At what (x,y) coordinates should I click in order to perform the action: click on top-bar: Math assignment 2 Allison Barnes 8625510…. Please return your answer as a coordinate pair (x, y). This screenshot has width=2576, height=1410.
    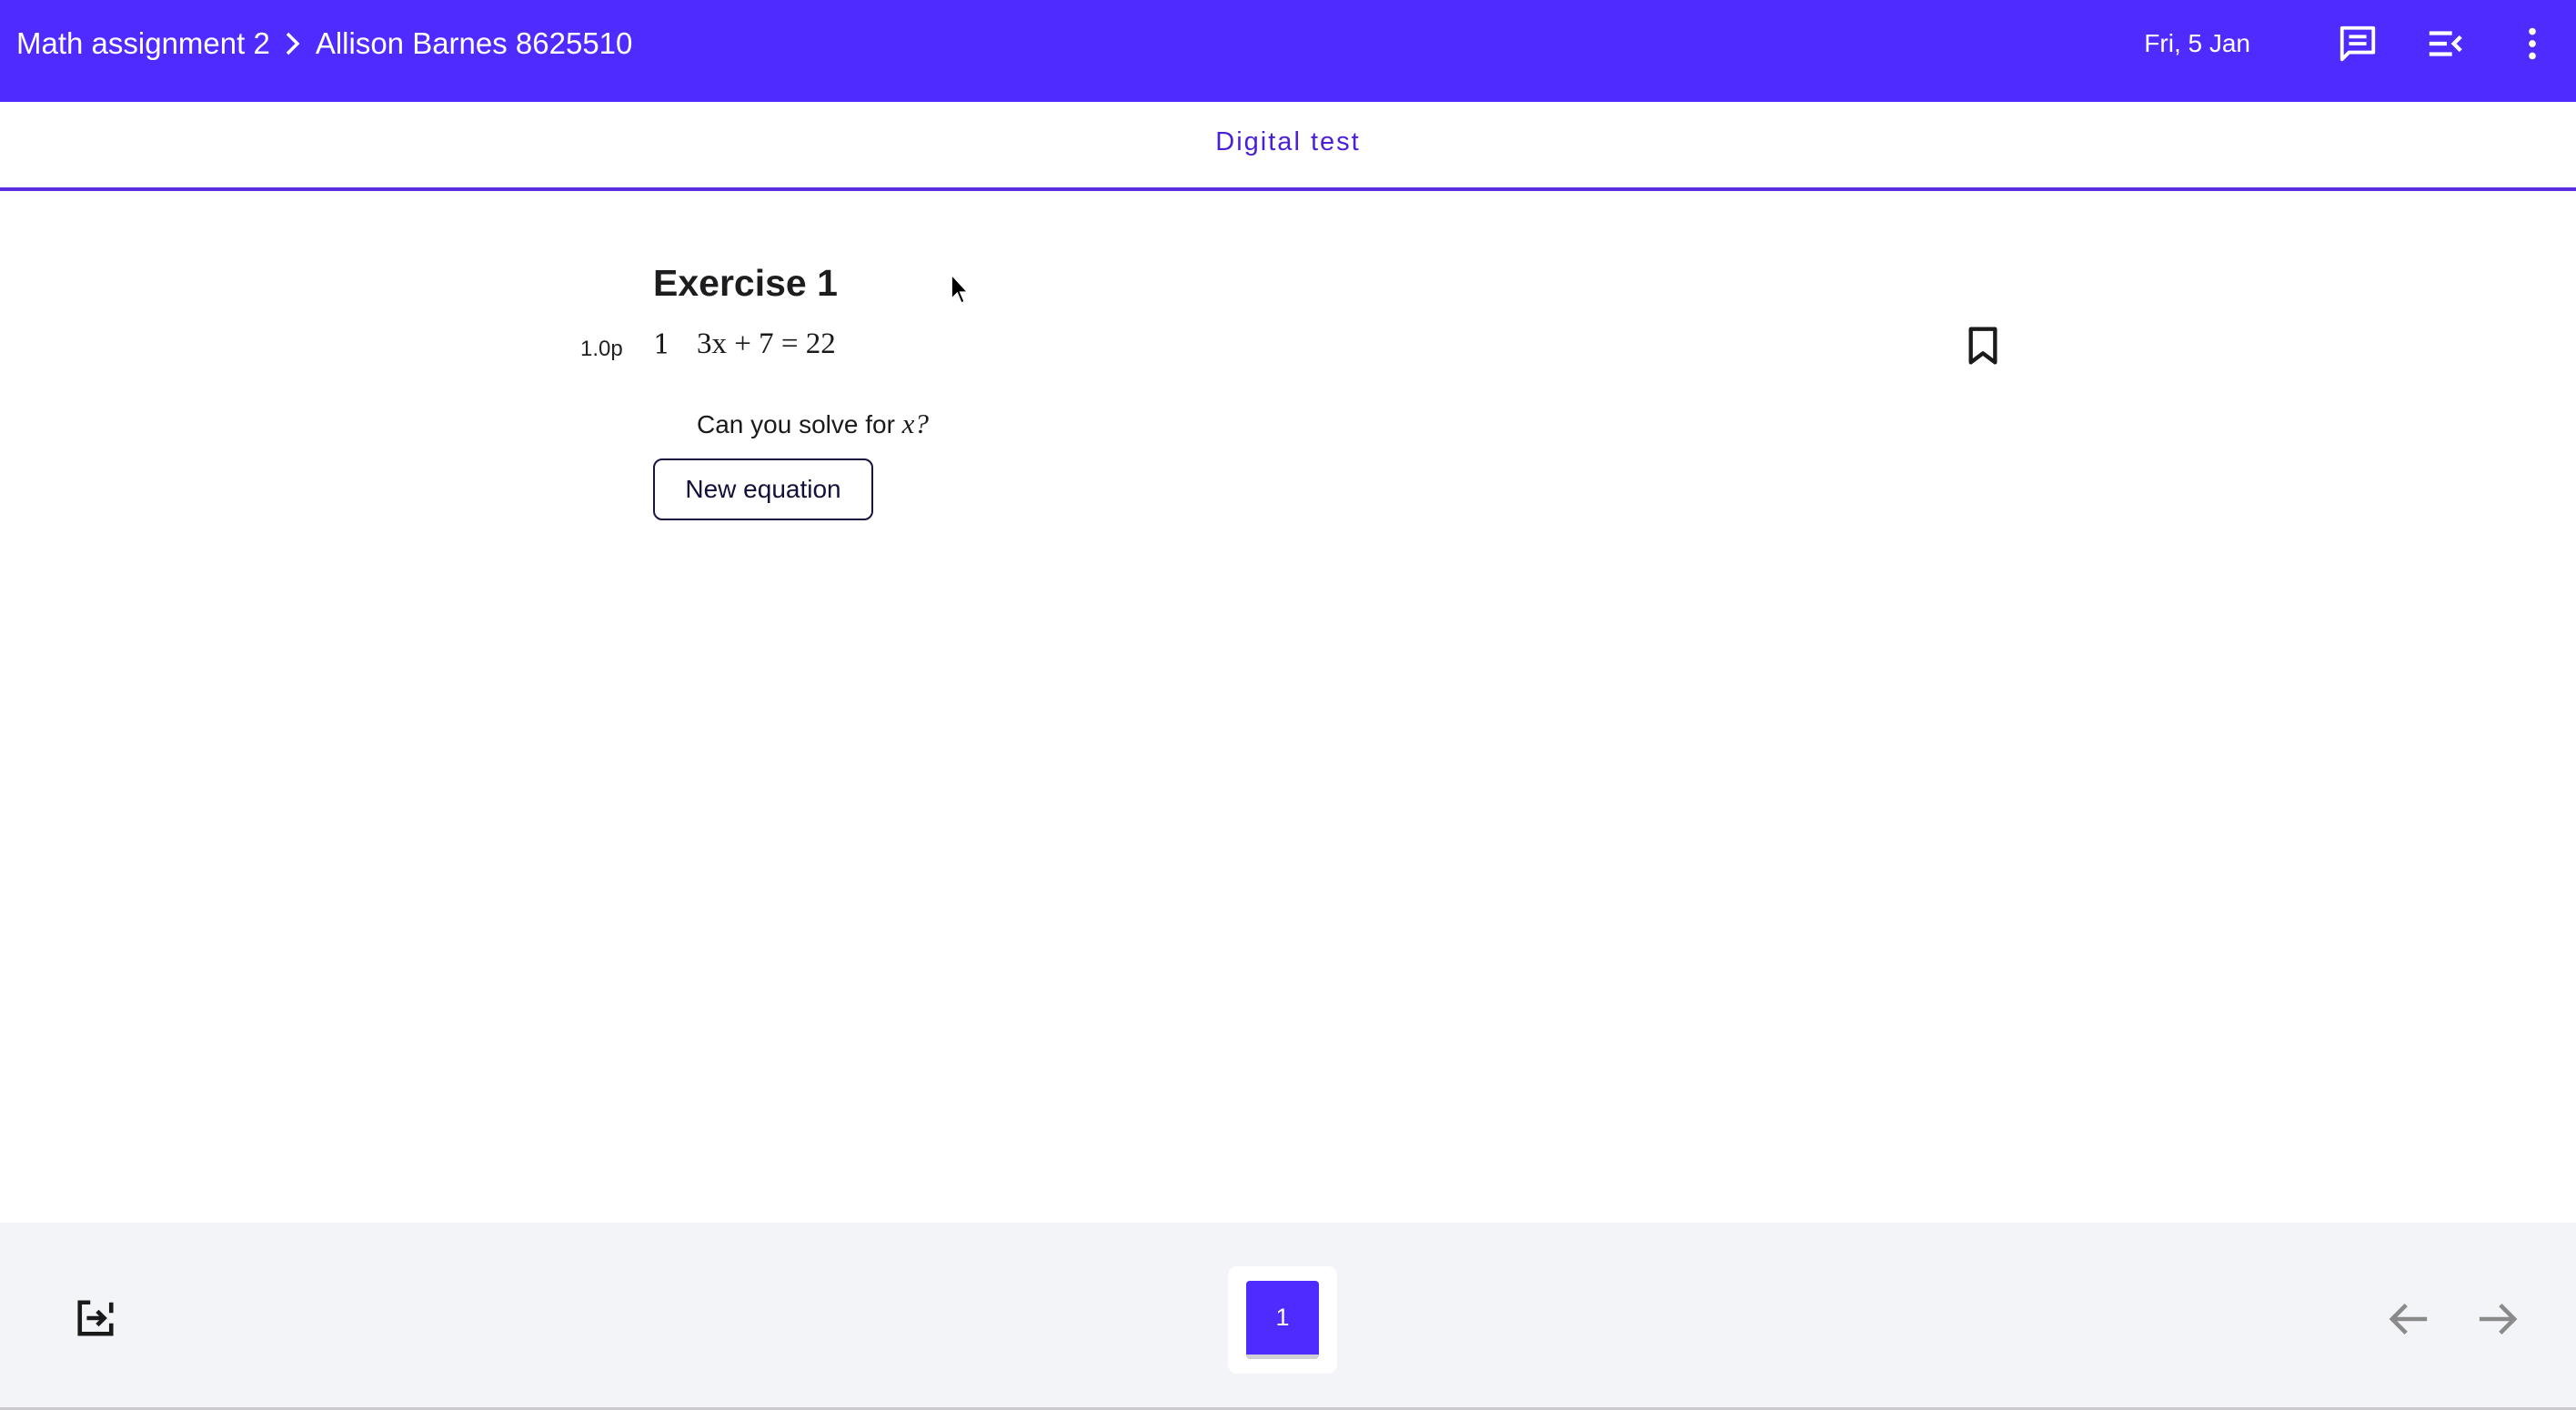
    Looking at the image, I should click on (1288, 51).